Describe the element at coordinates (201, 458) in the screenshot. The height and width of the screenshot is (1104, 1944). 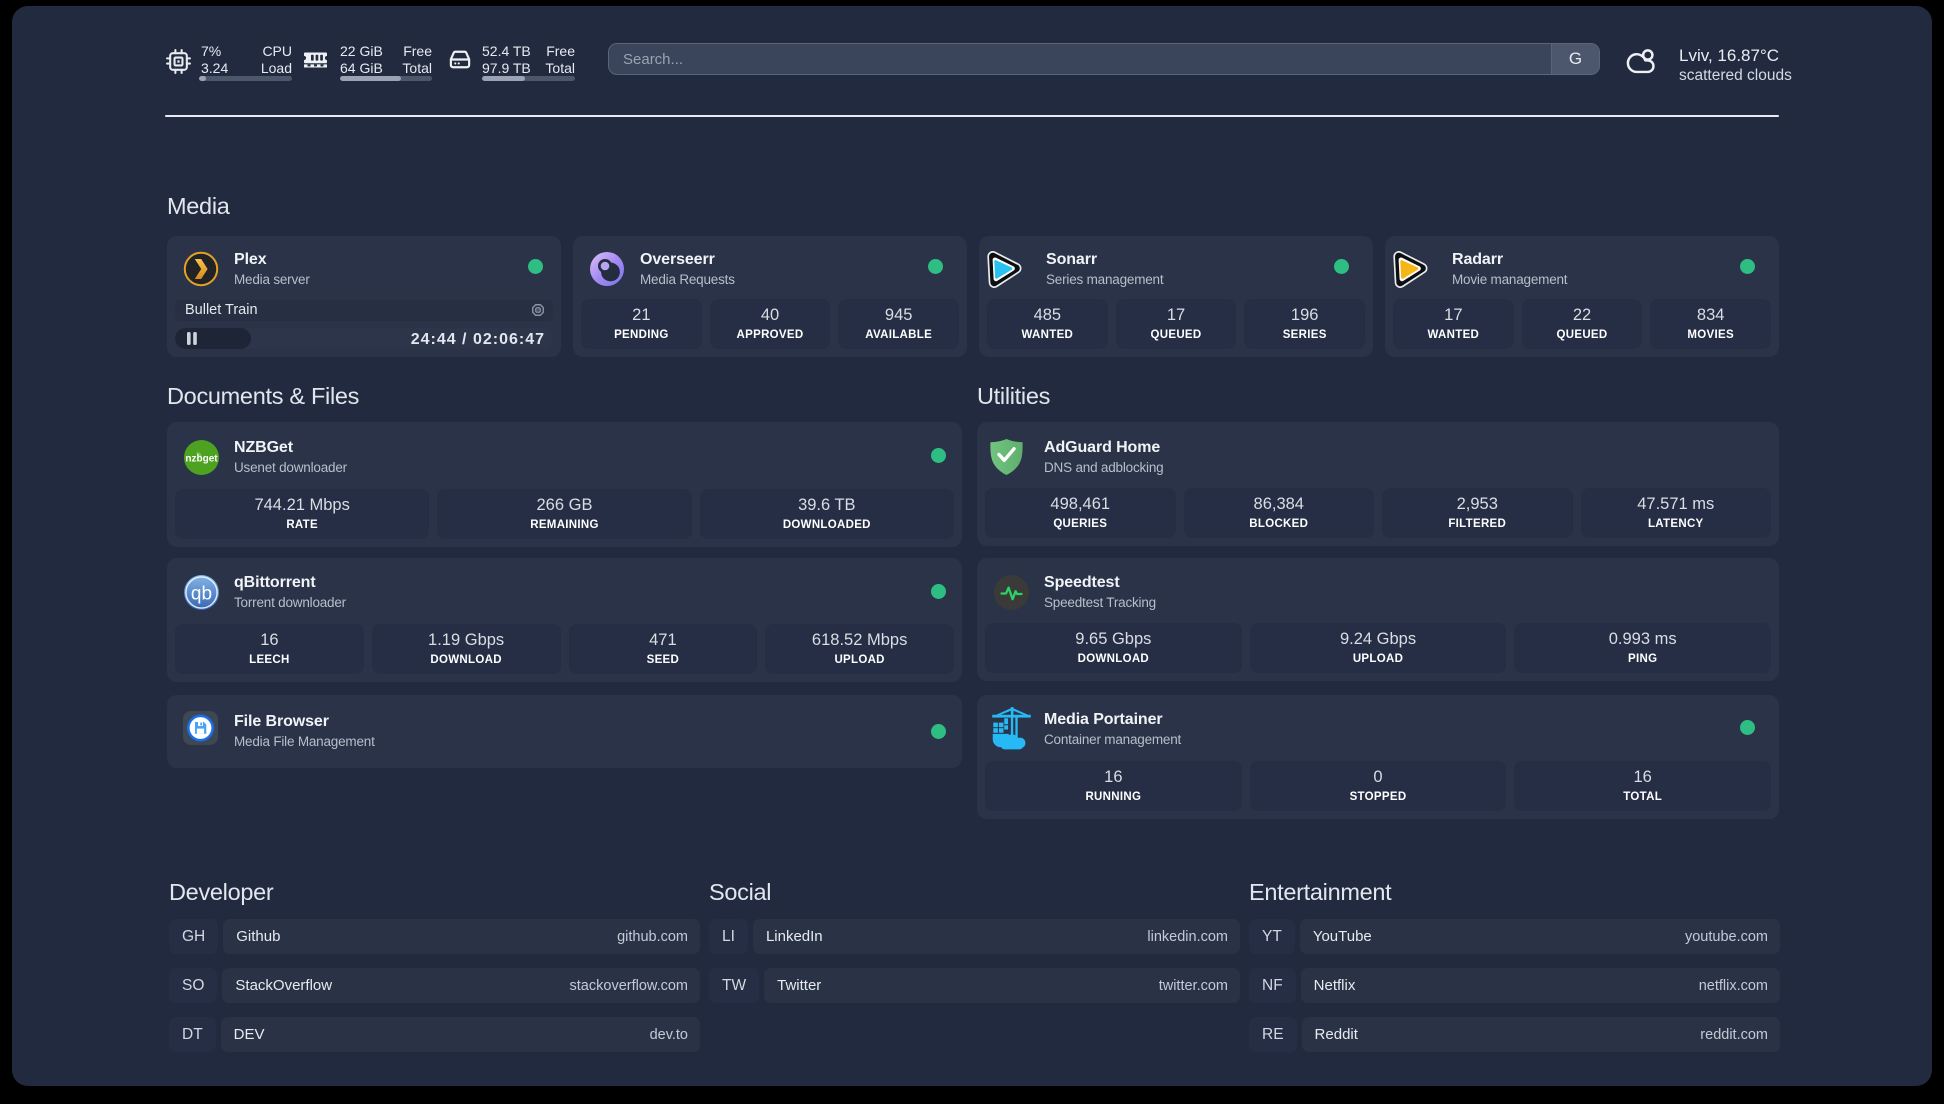
I see `svg-text: nzbget` at that location.